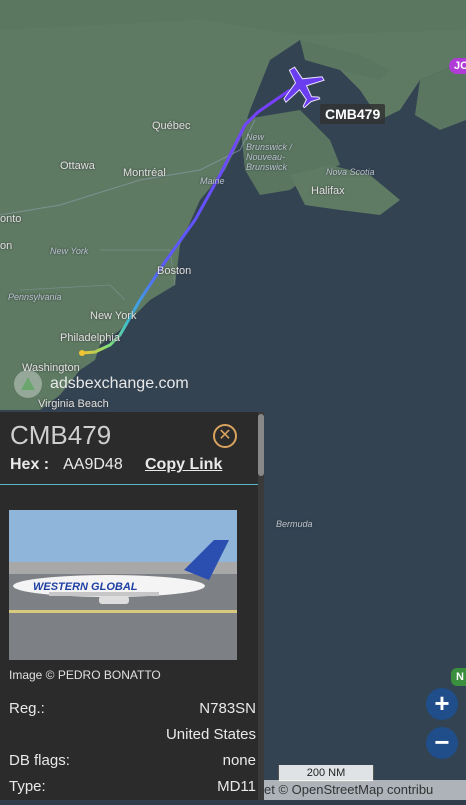  I want to click on aircraft-photo: WESTERN GLOBAL, so click(123, 585).